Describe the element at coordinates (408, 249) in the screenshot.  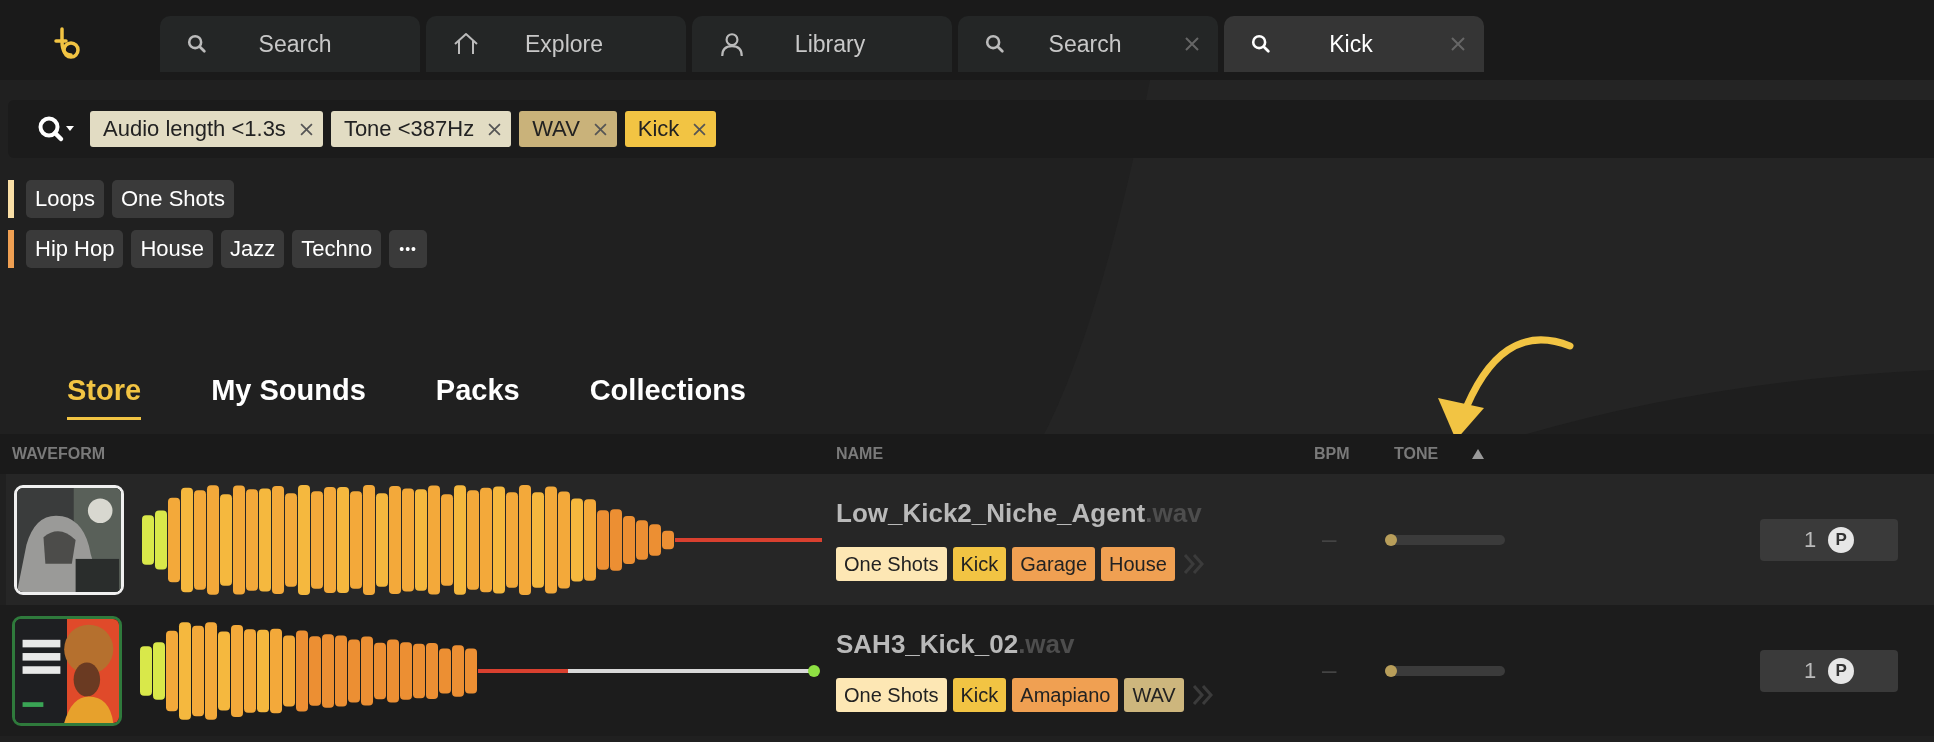
I see `more-button: •••` at that location.